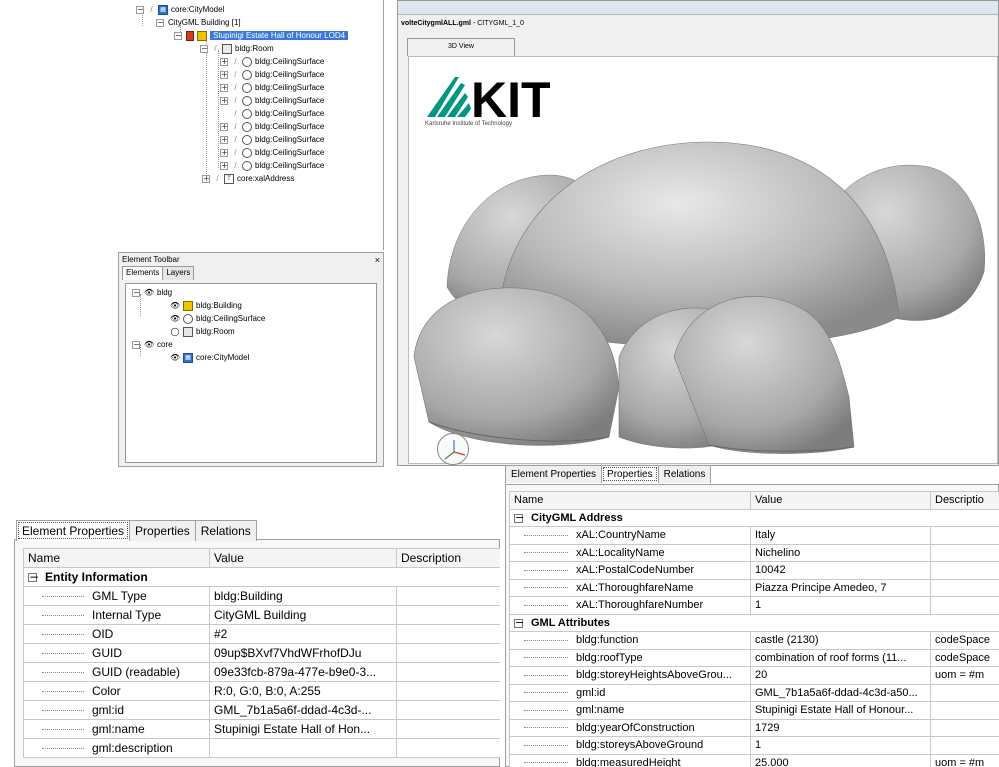 The height and width of the screenshot is (767, 999). Describe the element at coordinates (964, 500) in the screenshot. I see `column-header-description: Descriptio` at that location.